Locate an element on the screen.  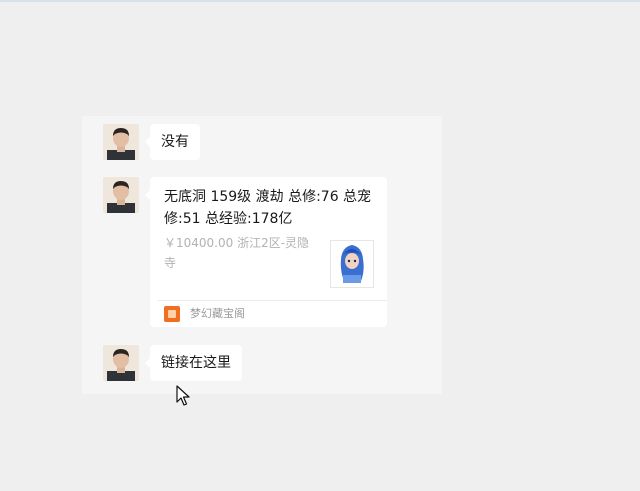
mouse-cursor-icon is located at coordinates (183, 395).